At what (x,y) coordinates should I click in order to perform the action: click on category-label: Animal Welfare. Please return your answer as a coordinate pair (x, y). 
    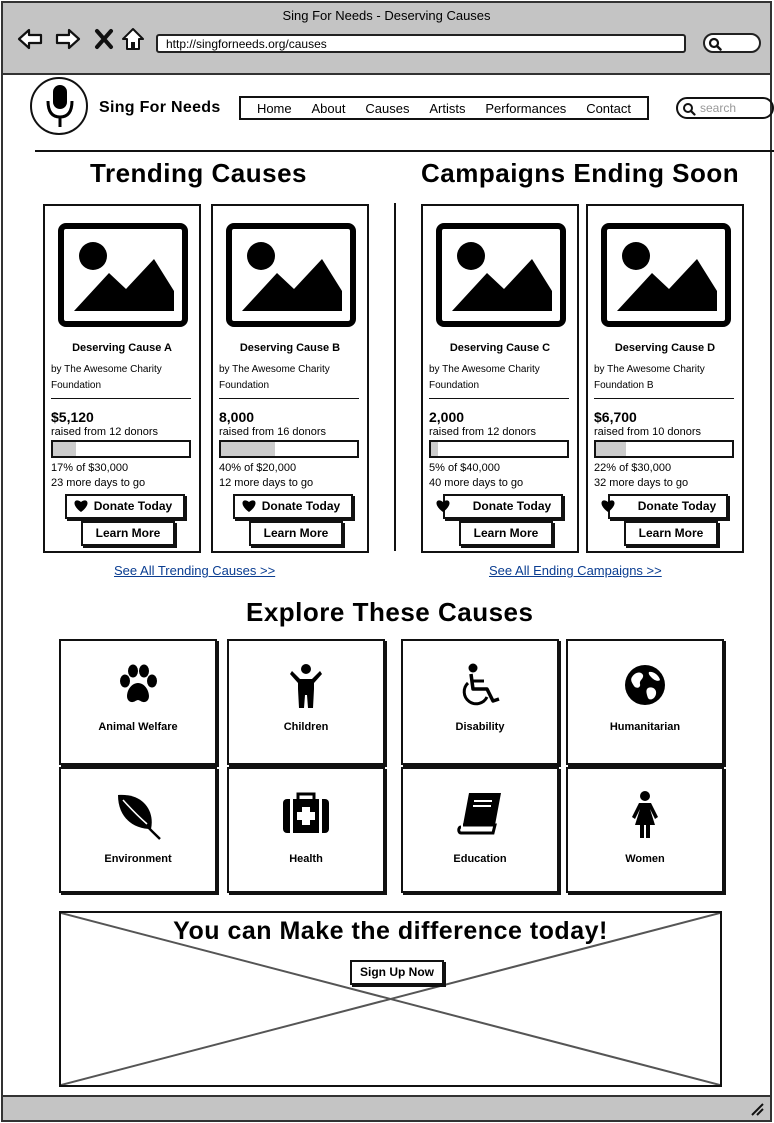
    Looking at the image, I should click on (138, 727).